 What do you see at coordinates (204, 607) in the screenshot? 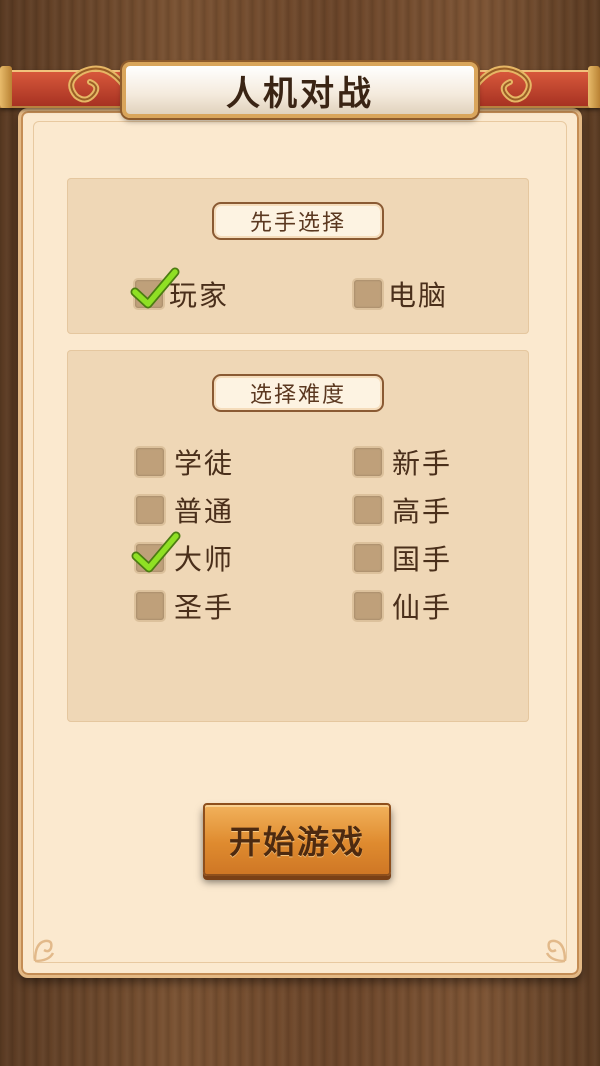
I see `saint-label: 圣手` at bounding box center [204, 607].